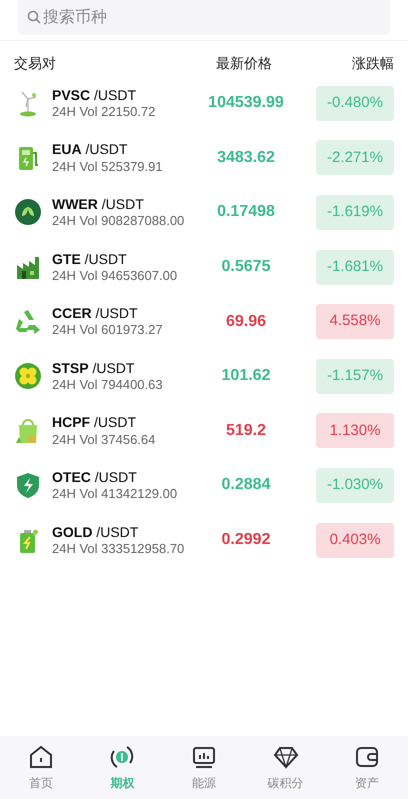  Describe the element at coordinates (96, 531) in the screenshot. I see `trading-pair: GOLD /USDT` at that location.